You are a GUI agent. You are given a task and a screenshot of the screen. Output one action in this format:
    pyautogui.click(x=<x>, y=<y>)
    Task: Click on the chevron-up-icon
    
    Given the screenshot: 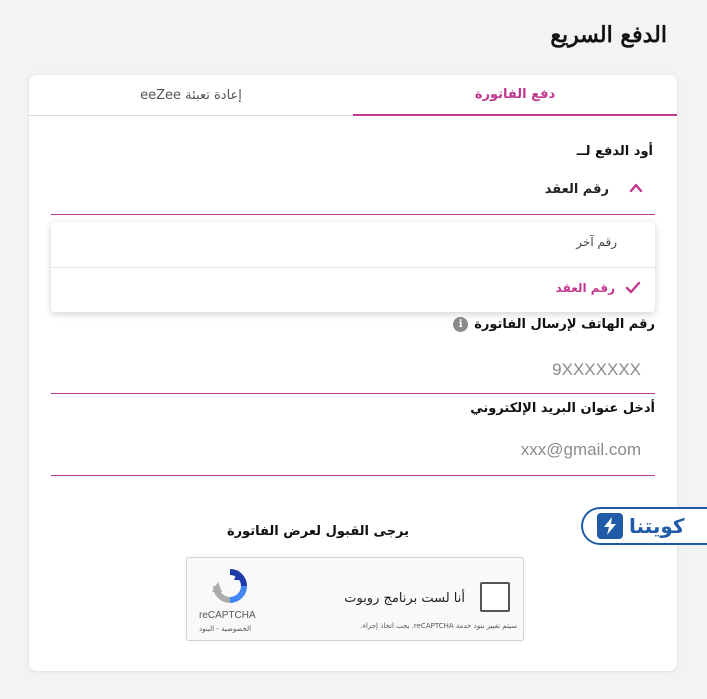 What is the action you would take?
    pyautogui.click(x=636, y=188)
    